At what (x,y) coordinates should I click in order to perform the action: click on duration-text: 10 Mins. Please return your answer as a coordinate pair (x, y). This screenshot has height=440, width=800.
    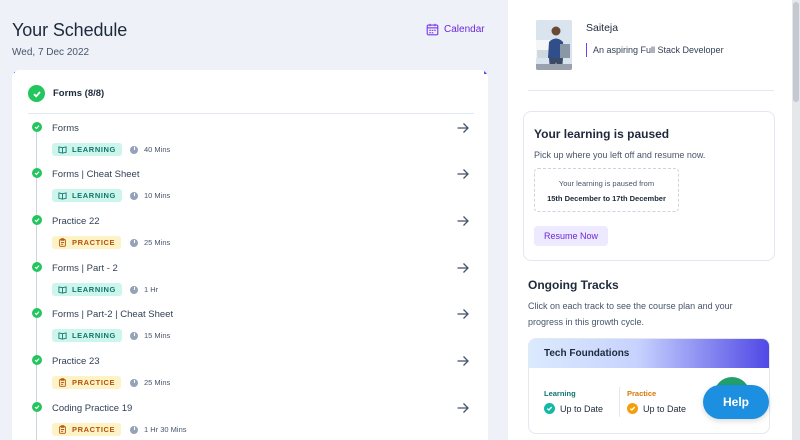
    Looking at the image, I should click on (157, 195).